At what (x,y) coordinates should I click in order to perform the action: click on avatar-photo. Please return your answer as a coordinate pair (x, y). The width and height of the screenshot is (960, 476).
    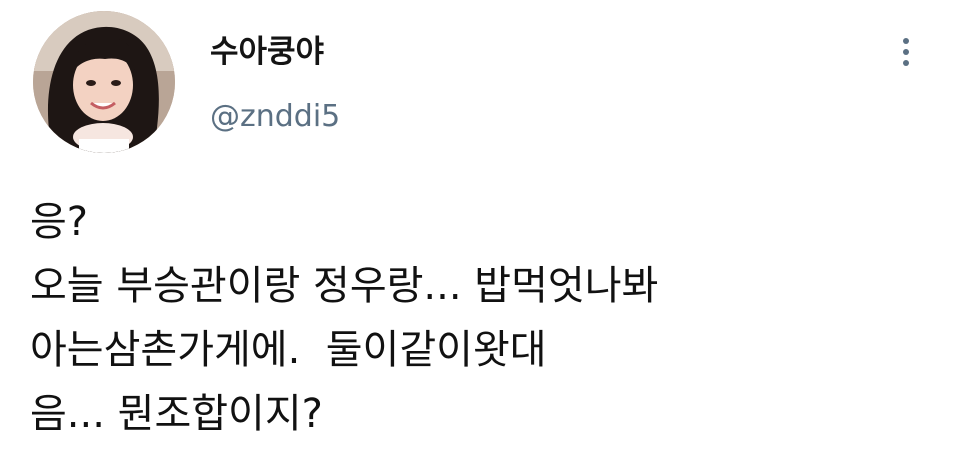
    Looking at the image, I should click on (104, 82).